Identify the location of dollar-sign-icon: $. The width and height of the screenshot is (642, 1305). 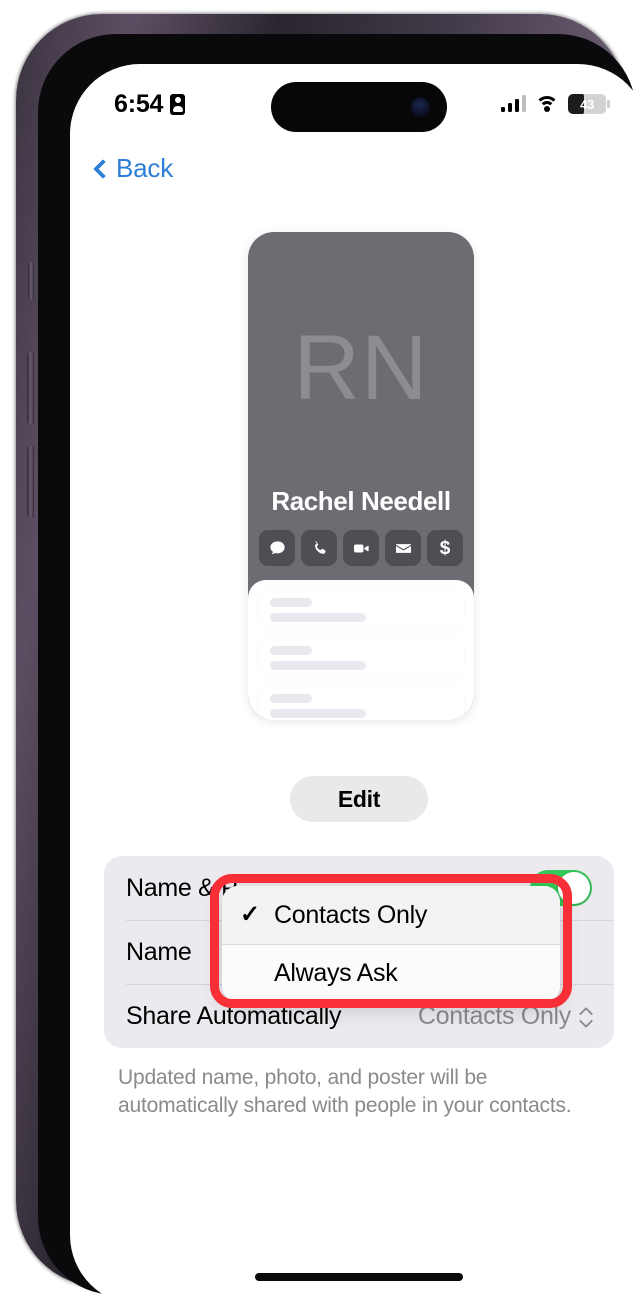
(445, 548).